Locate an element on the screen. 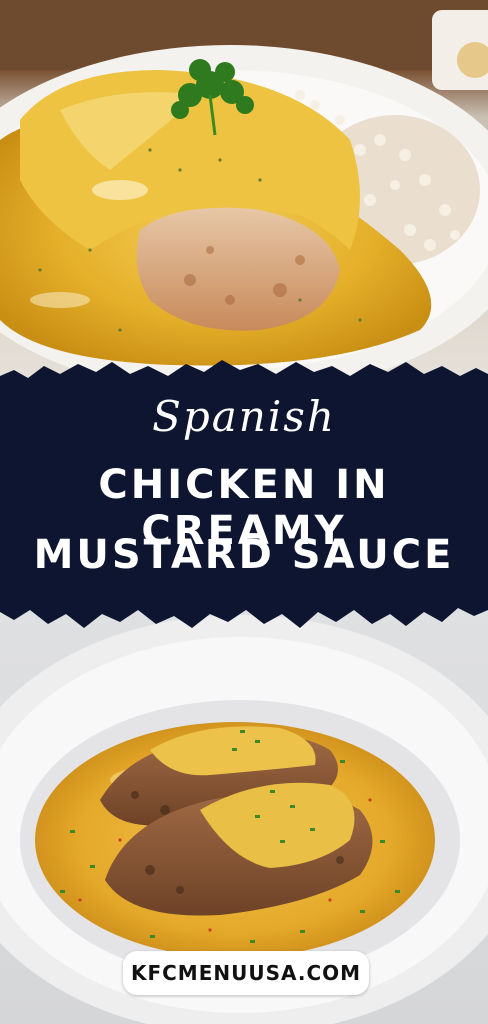  website-badge: KFCMENUUSA.COM is located at coordinates (246, 973).